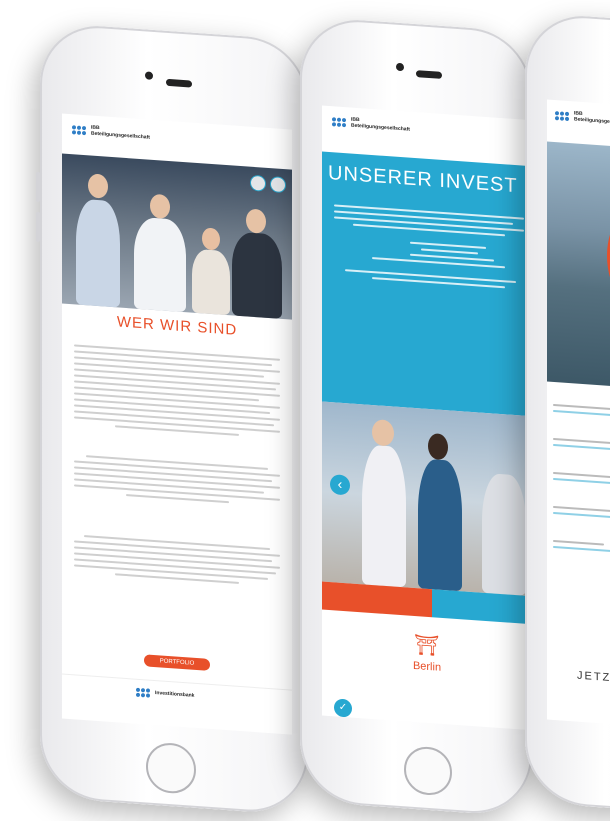 The image size is (610, 821). I want to click on carousel-prev-icon: ‹, so click(340, 485).